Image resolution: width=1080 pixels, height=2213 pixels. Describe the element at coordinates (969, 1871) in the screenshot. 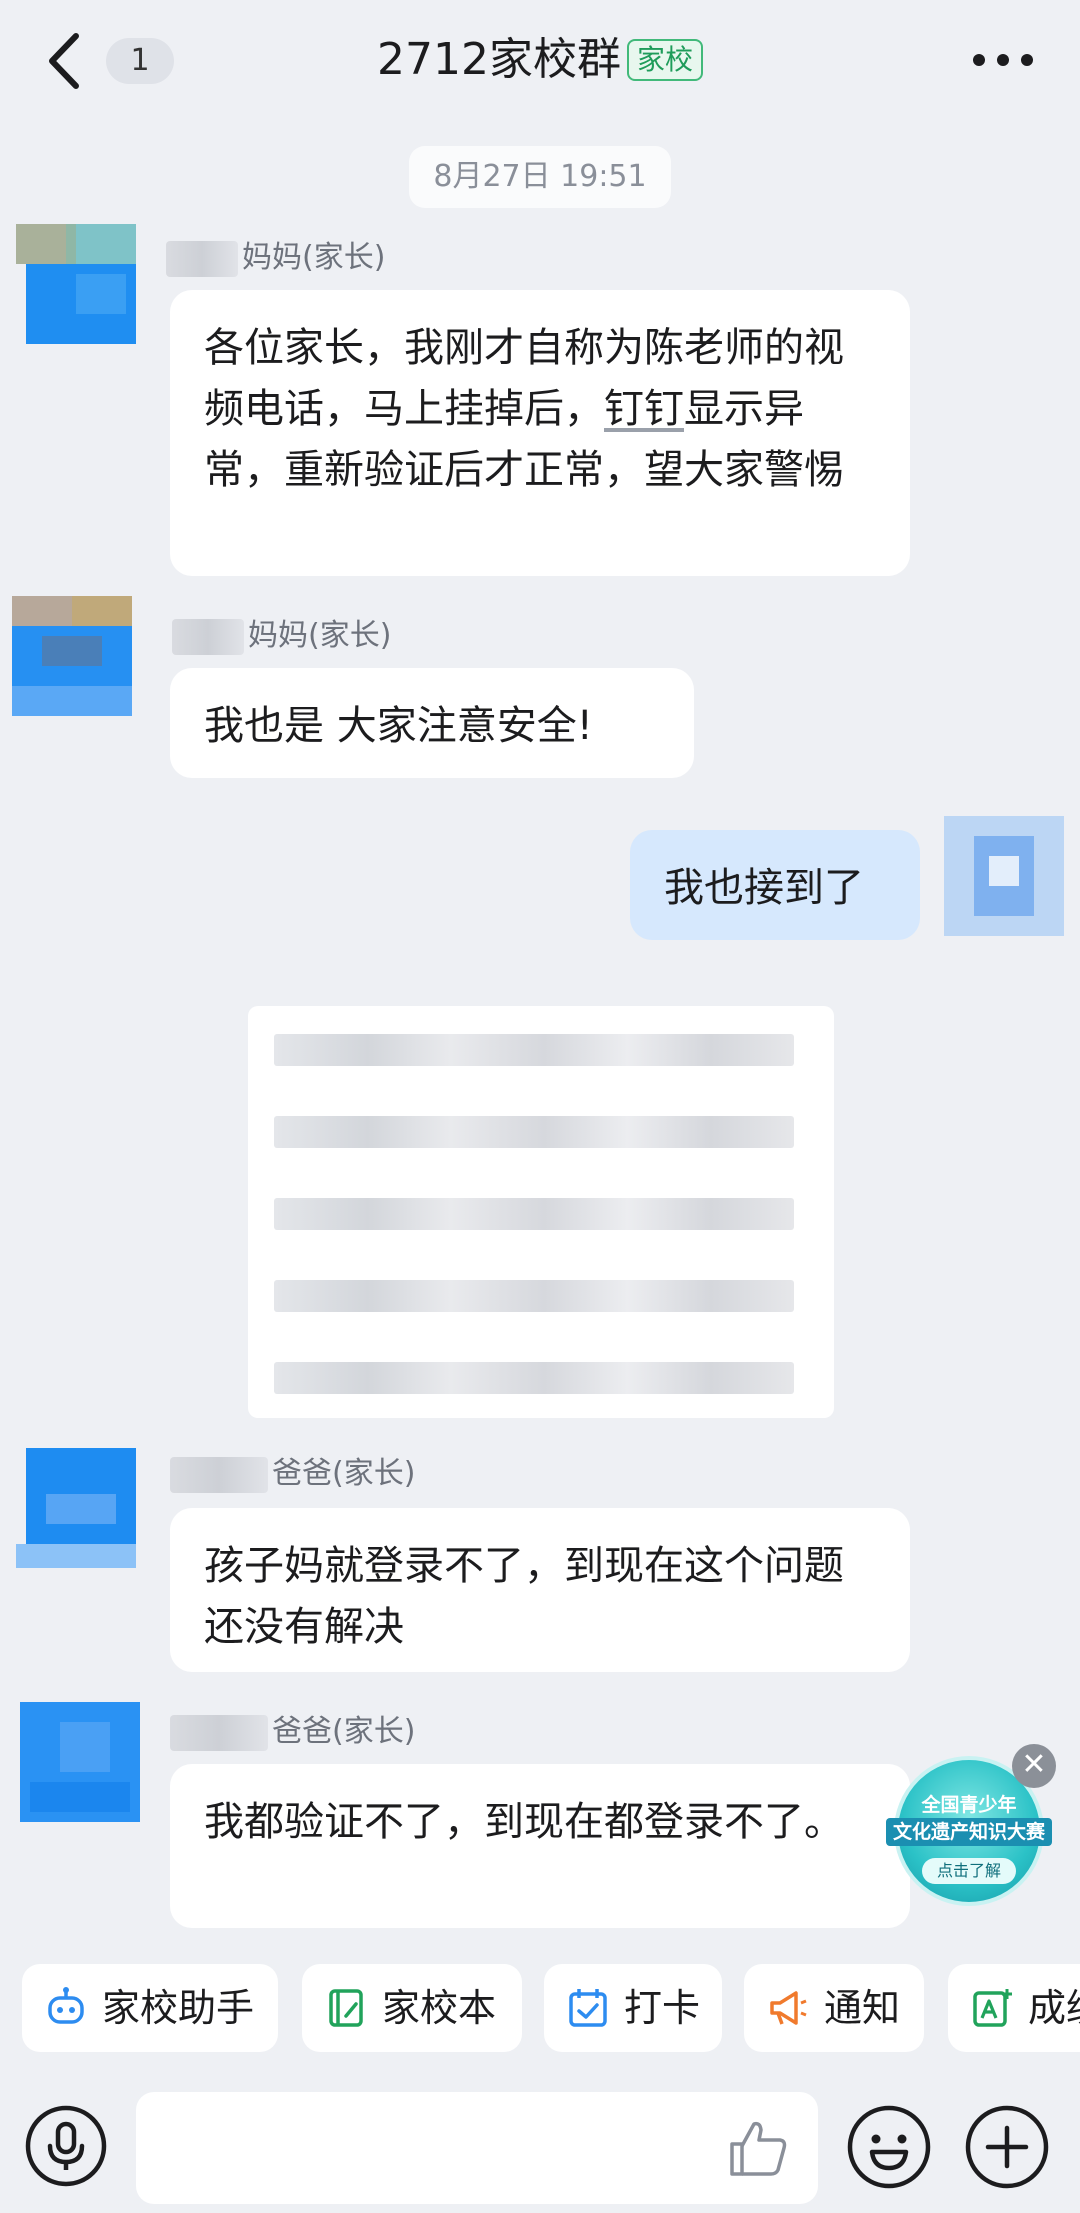

I see `promo-cta: 点击了解` at that location.